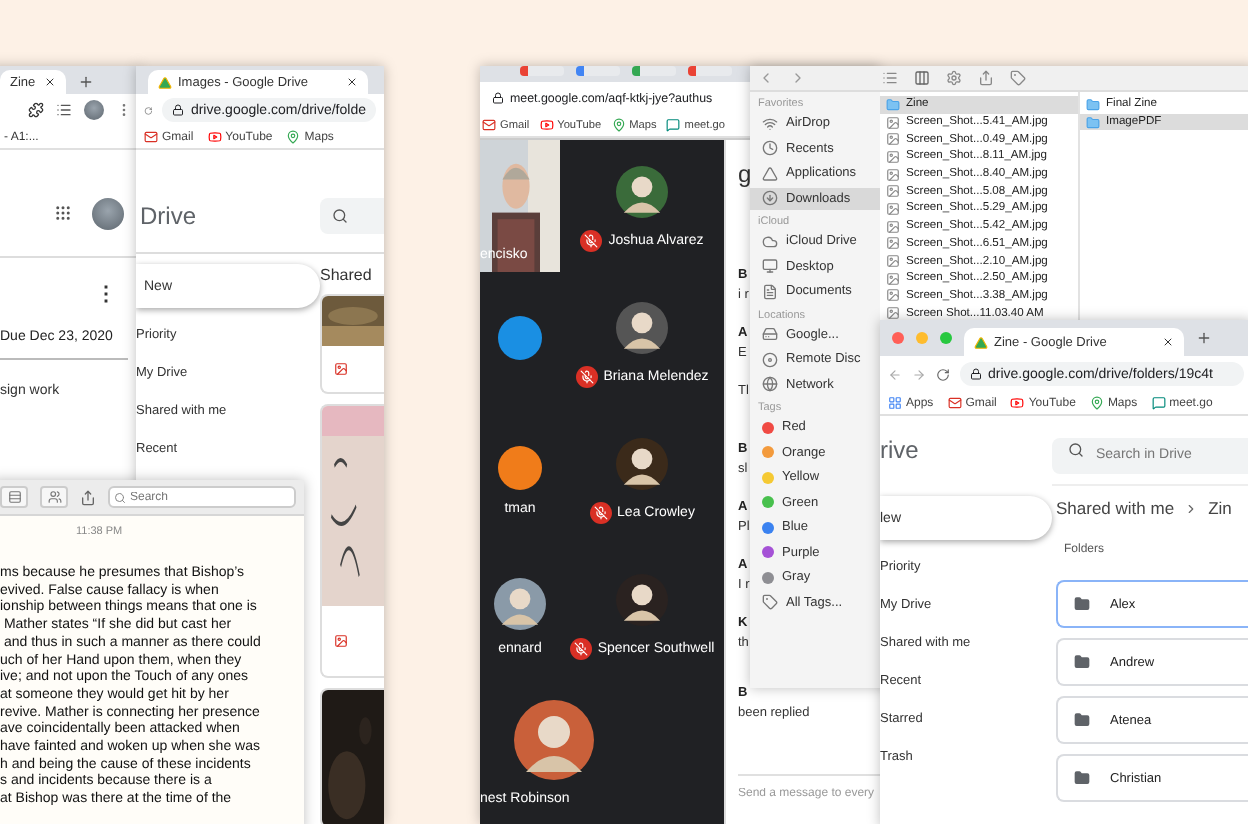  Describe the element at coordinates (770, 241) in the screenshot. I see `cloud-icon` at that location.